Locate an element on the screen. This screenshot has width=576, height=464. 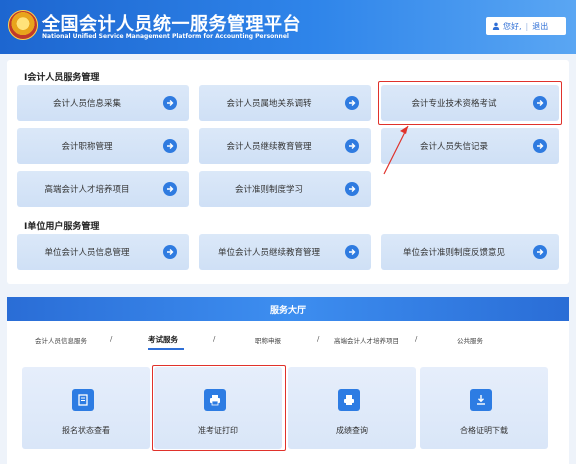
highlight-box-ticket is located at coordinates (219, 408).